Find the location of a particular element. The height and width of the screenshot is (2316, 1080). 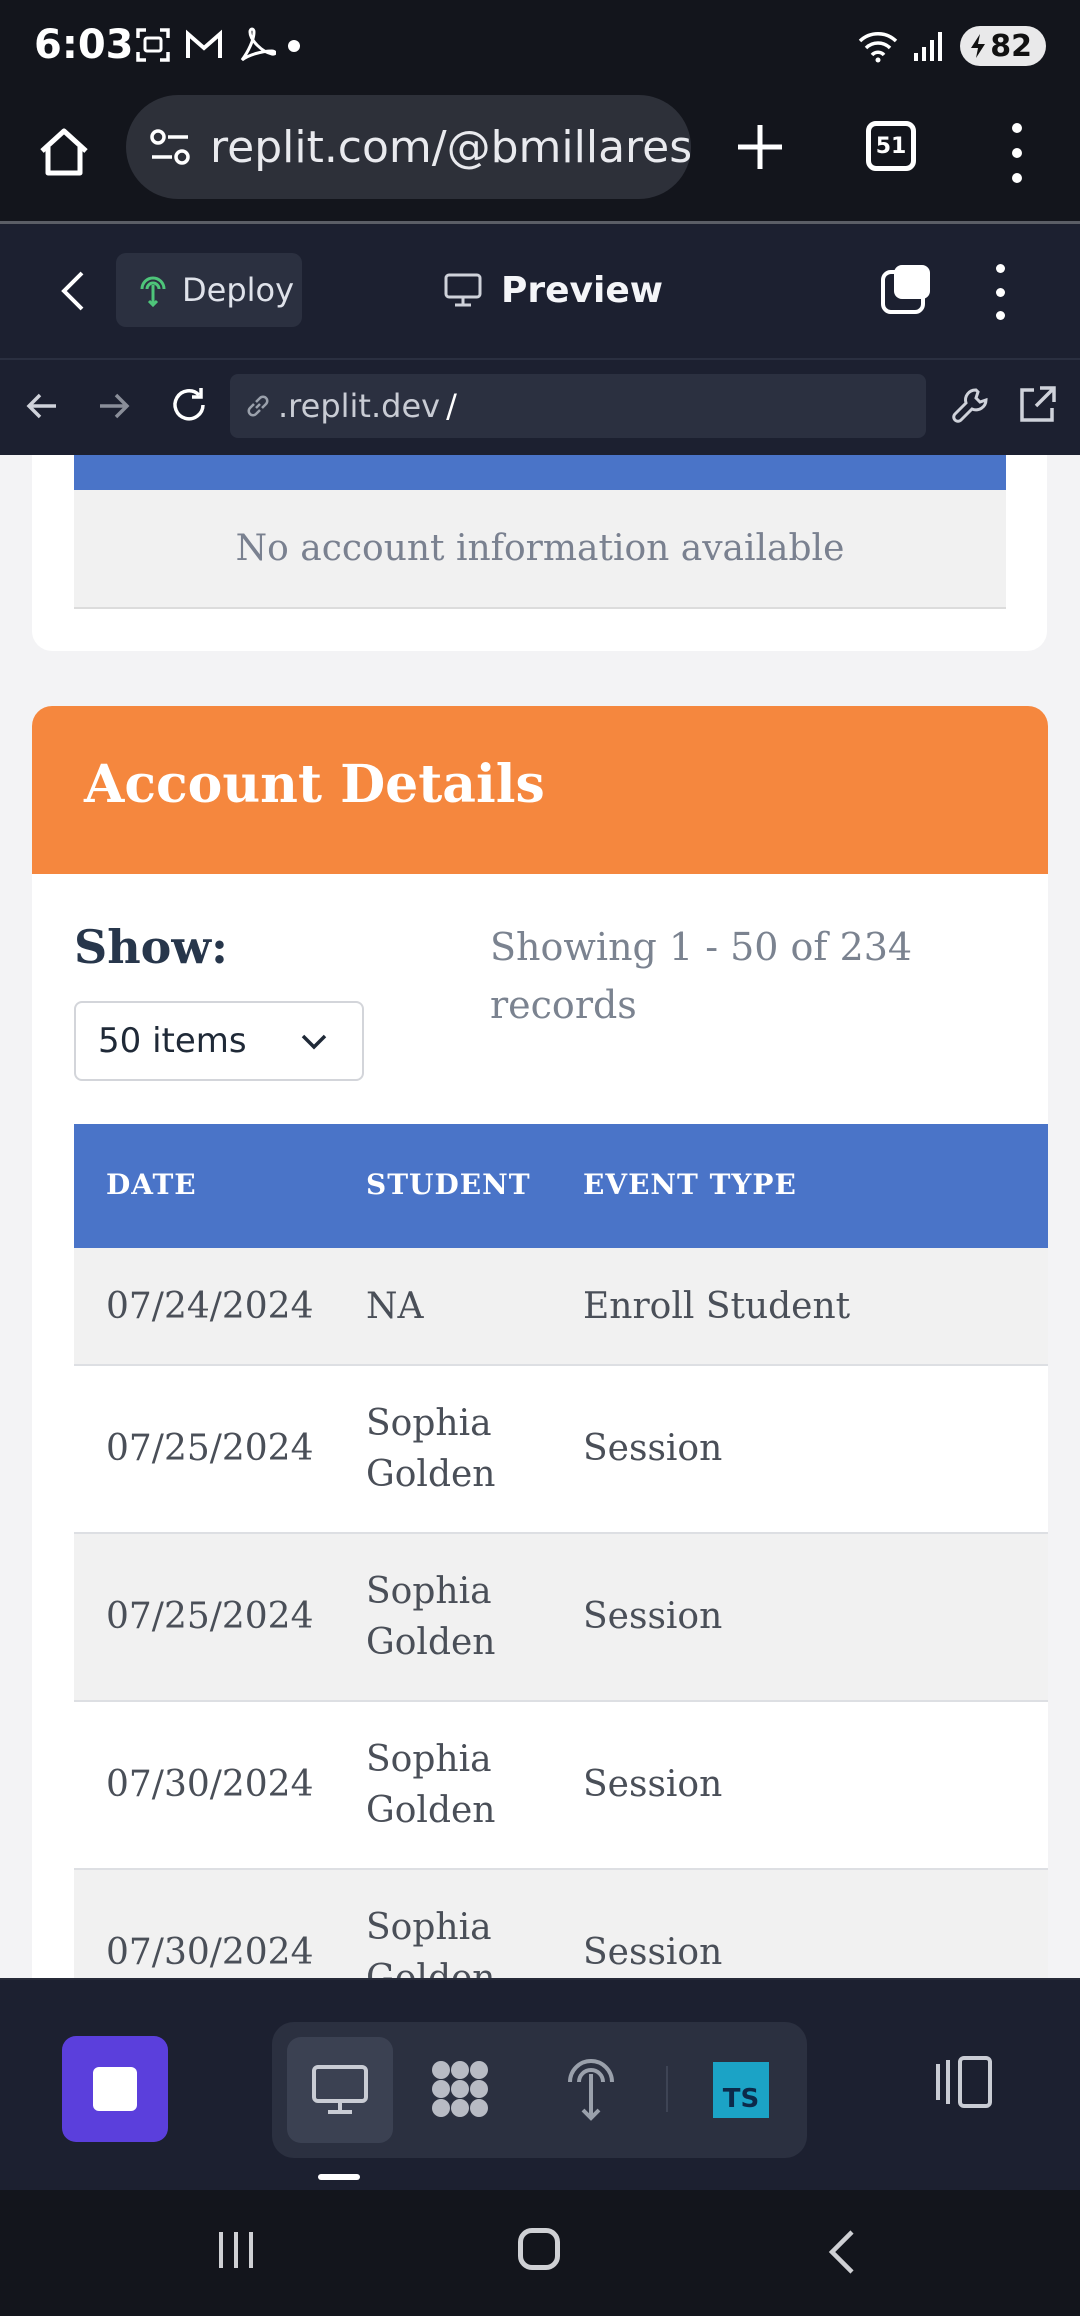

tab-count: 51 is located at coordinates (891, 146).